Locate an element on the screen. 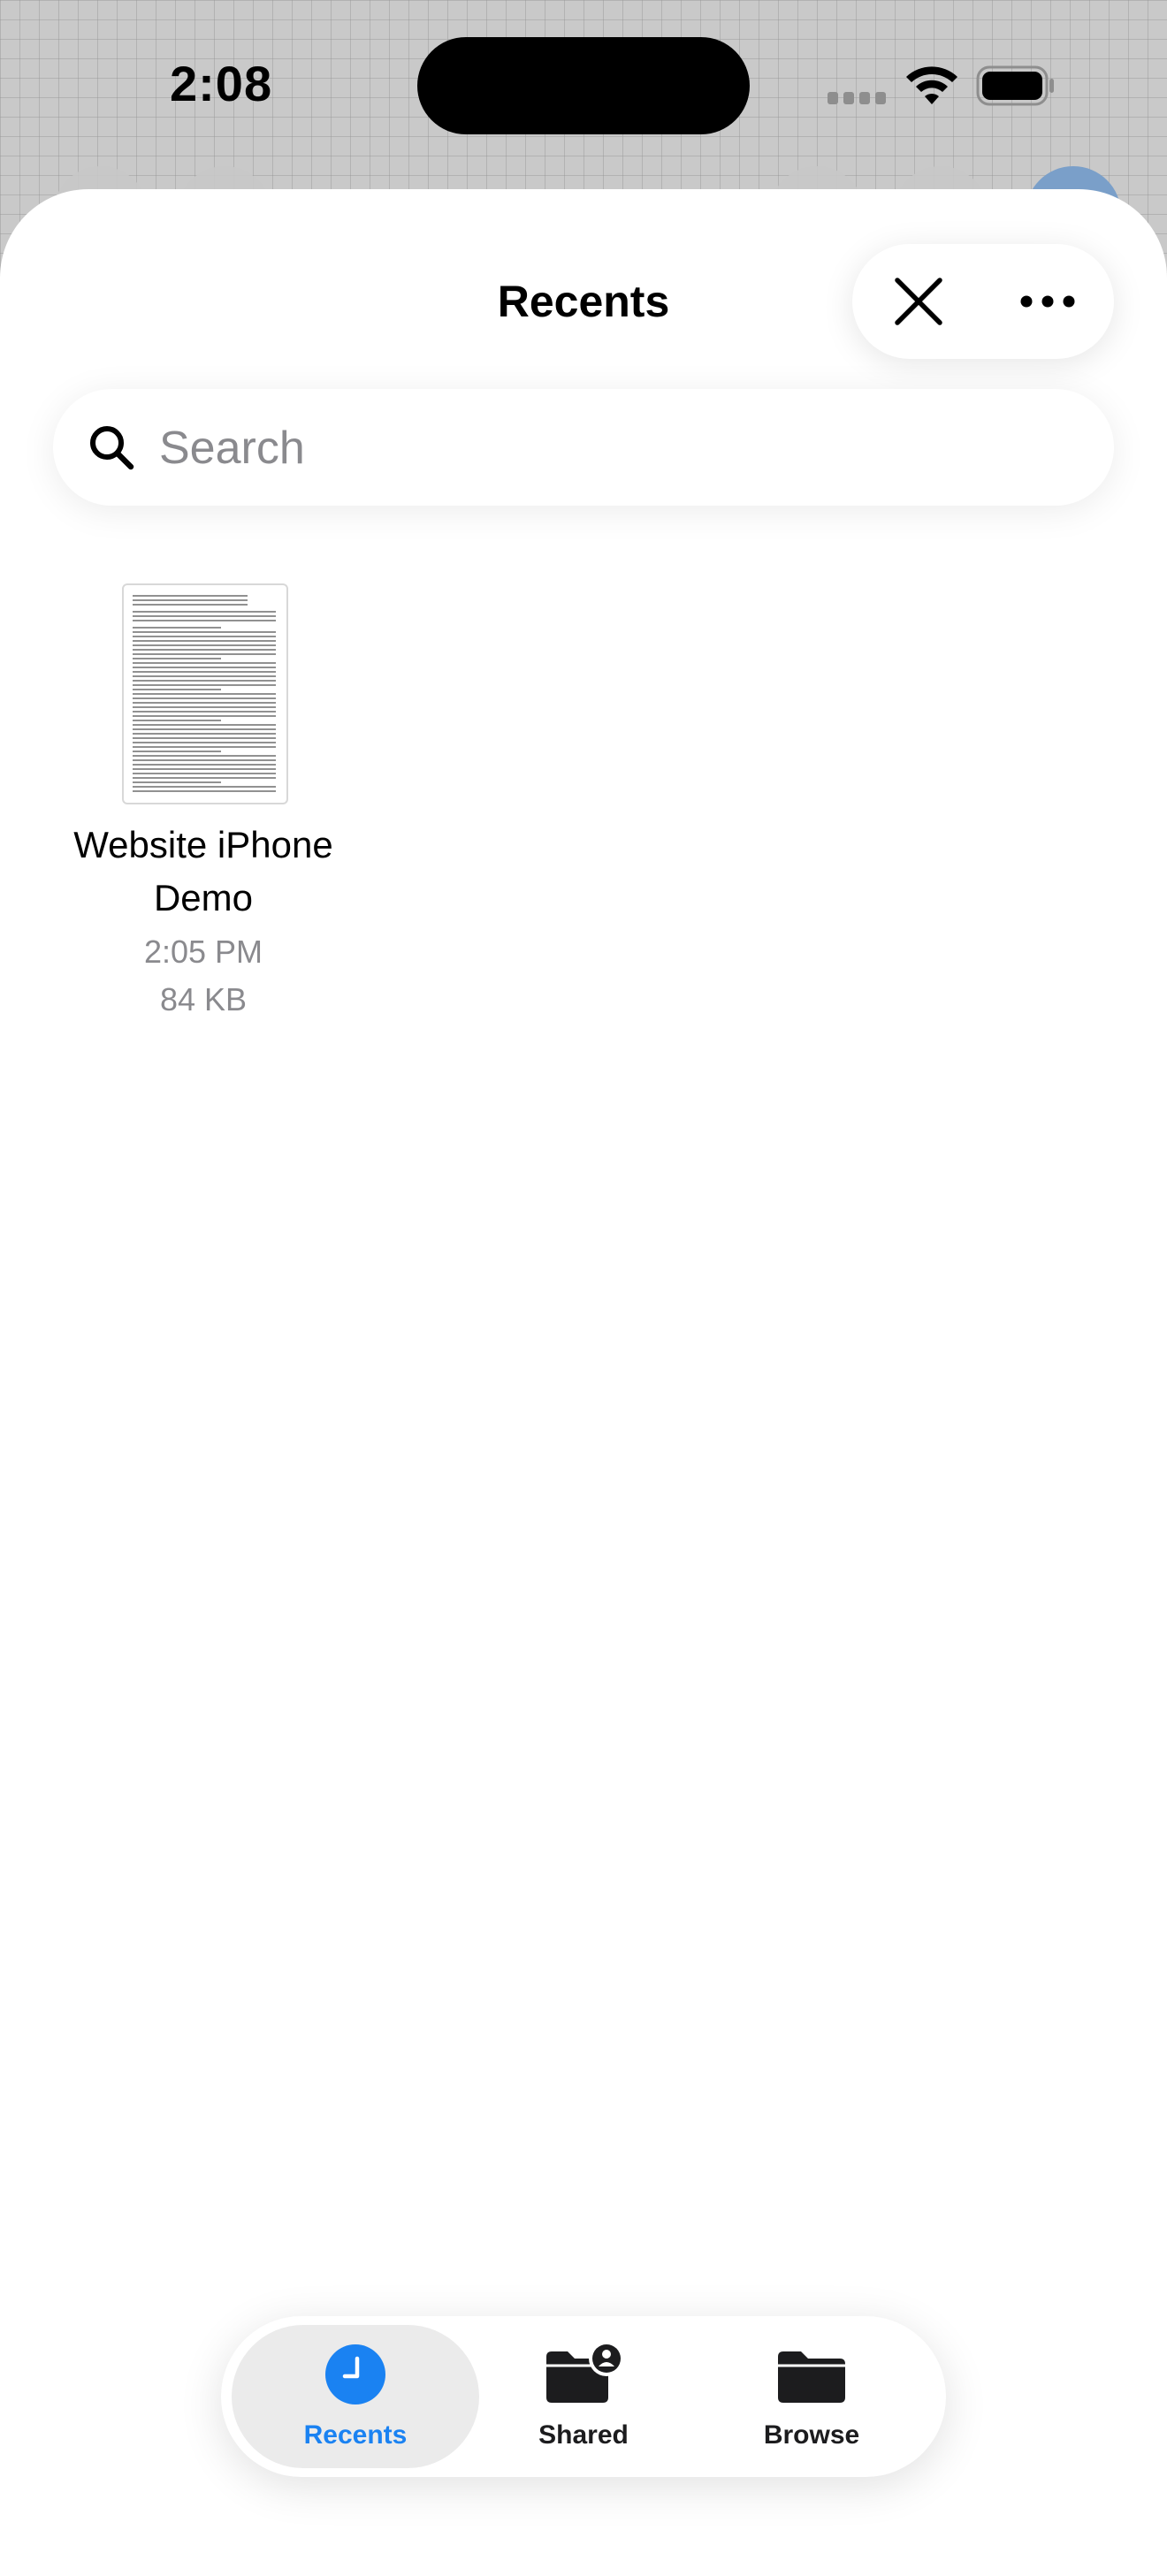 The image size is (1167, 2576). battery-icon is located at coordinates (1015, 85).